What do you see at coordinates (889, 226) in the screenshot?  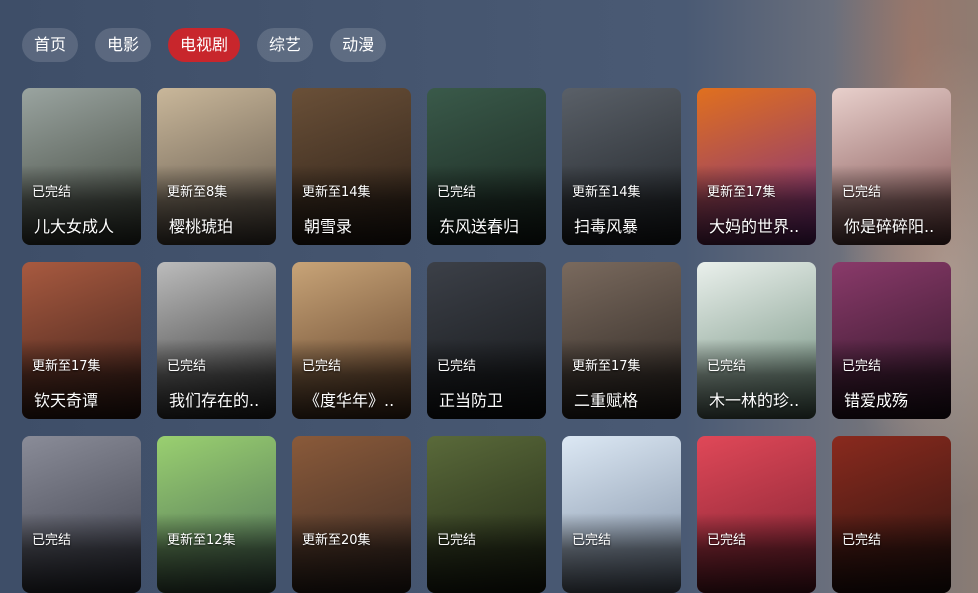 I see `media-title: 你是碎碎阳..` at bounding box center [889, 226].